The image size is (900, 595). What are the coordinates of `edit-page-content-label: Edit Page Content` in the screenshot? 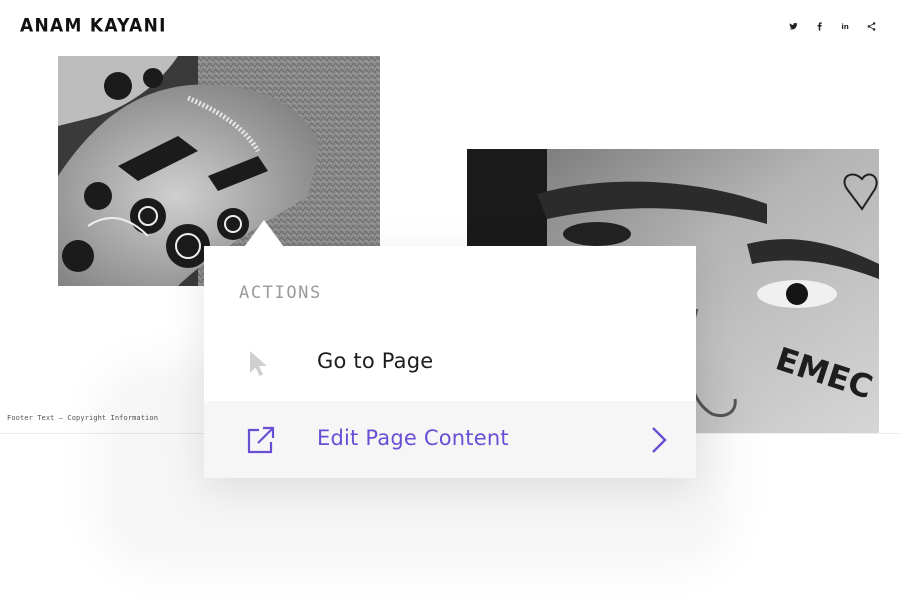 It's located at (413, 438).